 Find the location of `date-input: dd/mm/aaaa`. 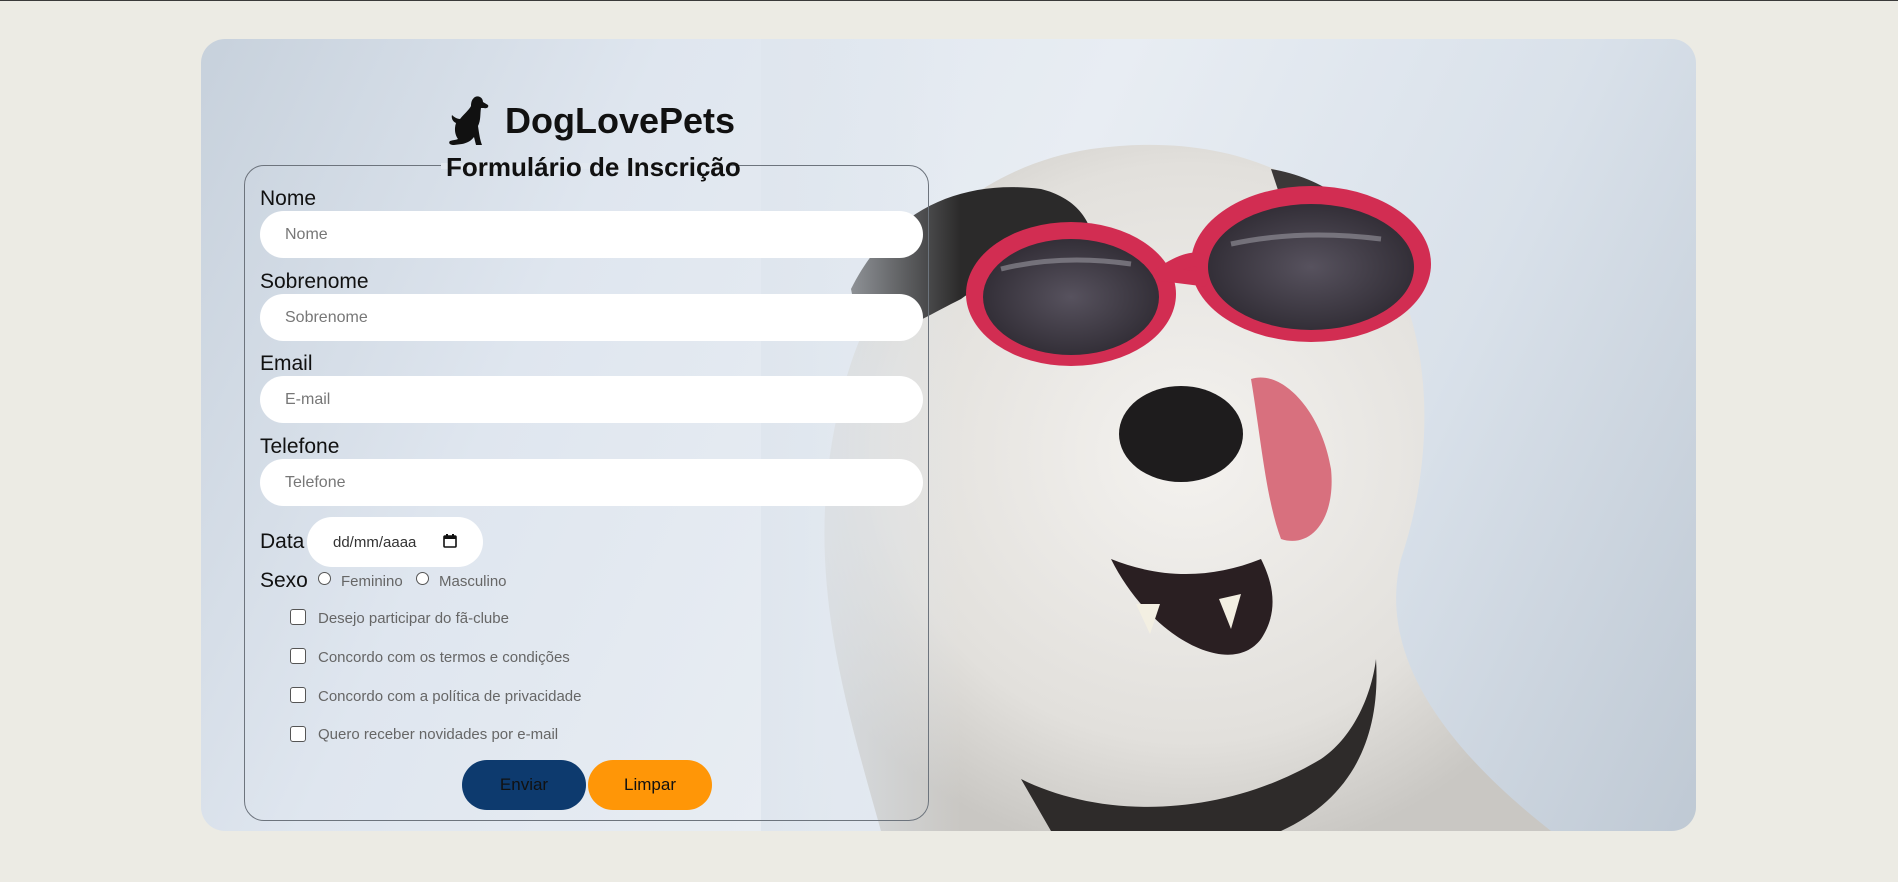

date-input: dd/mm/aaaa is located at coordinates (395, 542).